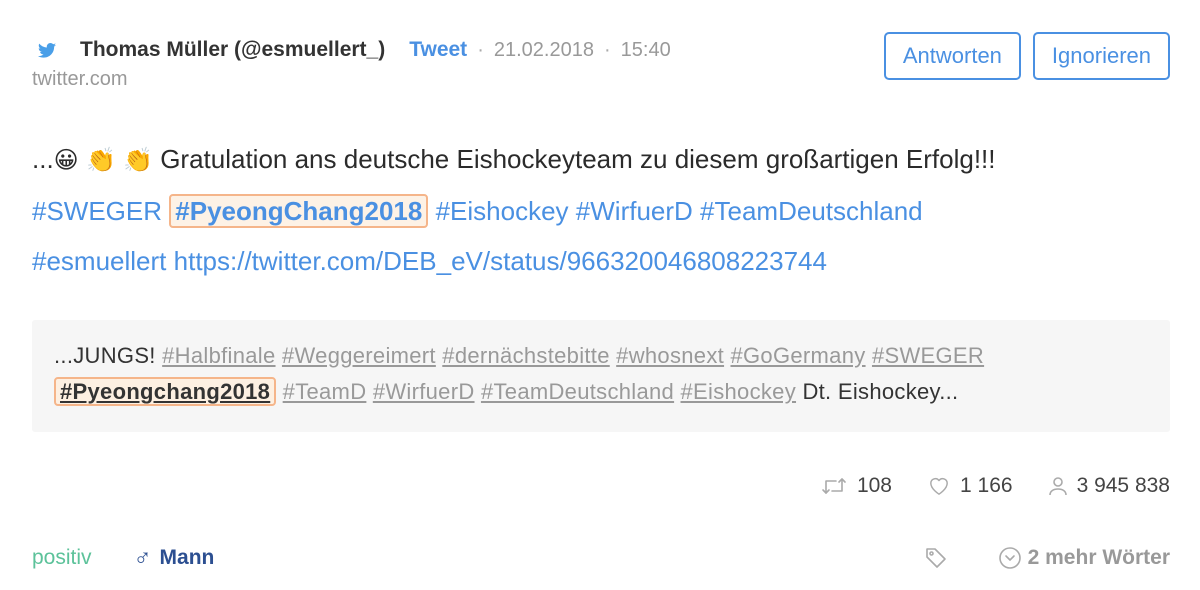  Describe the element at coordinates (66, 160) in the screenshot. I see `grinning-face-emoji: 😀` at that location.